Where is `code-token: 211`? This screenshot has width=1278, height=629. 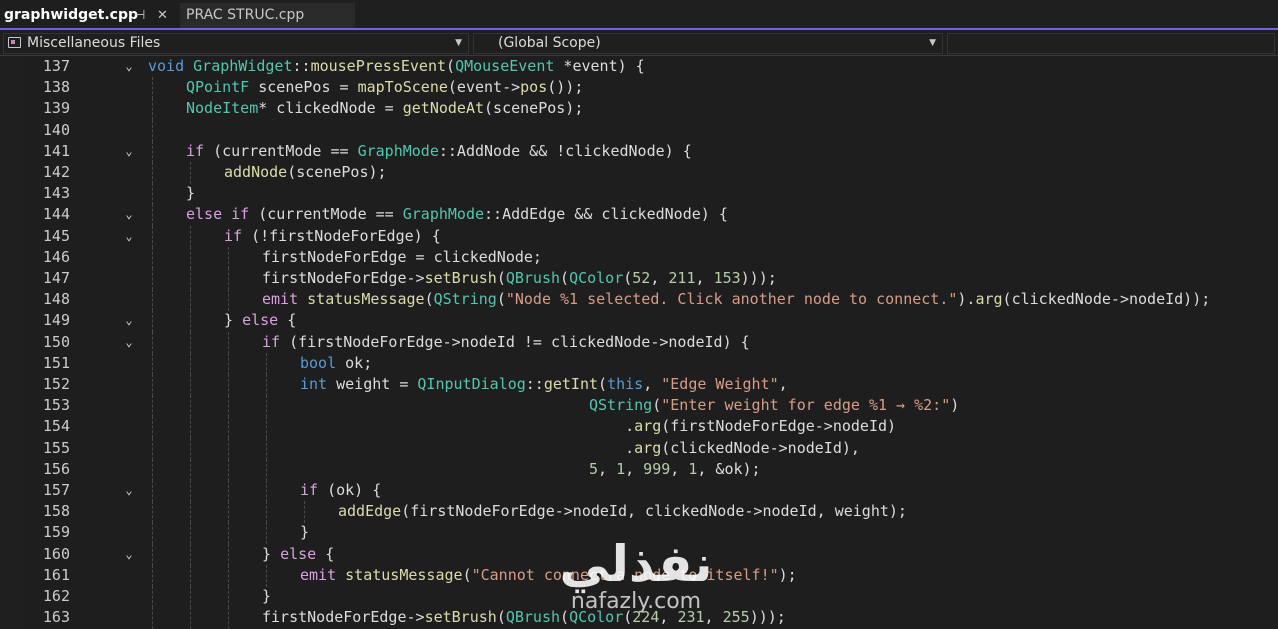
code-token: 211 is located at coordinates (682, 278).